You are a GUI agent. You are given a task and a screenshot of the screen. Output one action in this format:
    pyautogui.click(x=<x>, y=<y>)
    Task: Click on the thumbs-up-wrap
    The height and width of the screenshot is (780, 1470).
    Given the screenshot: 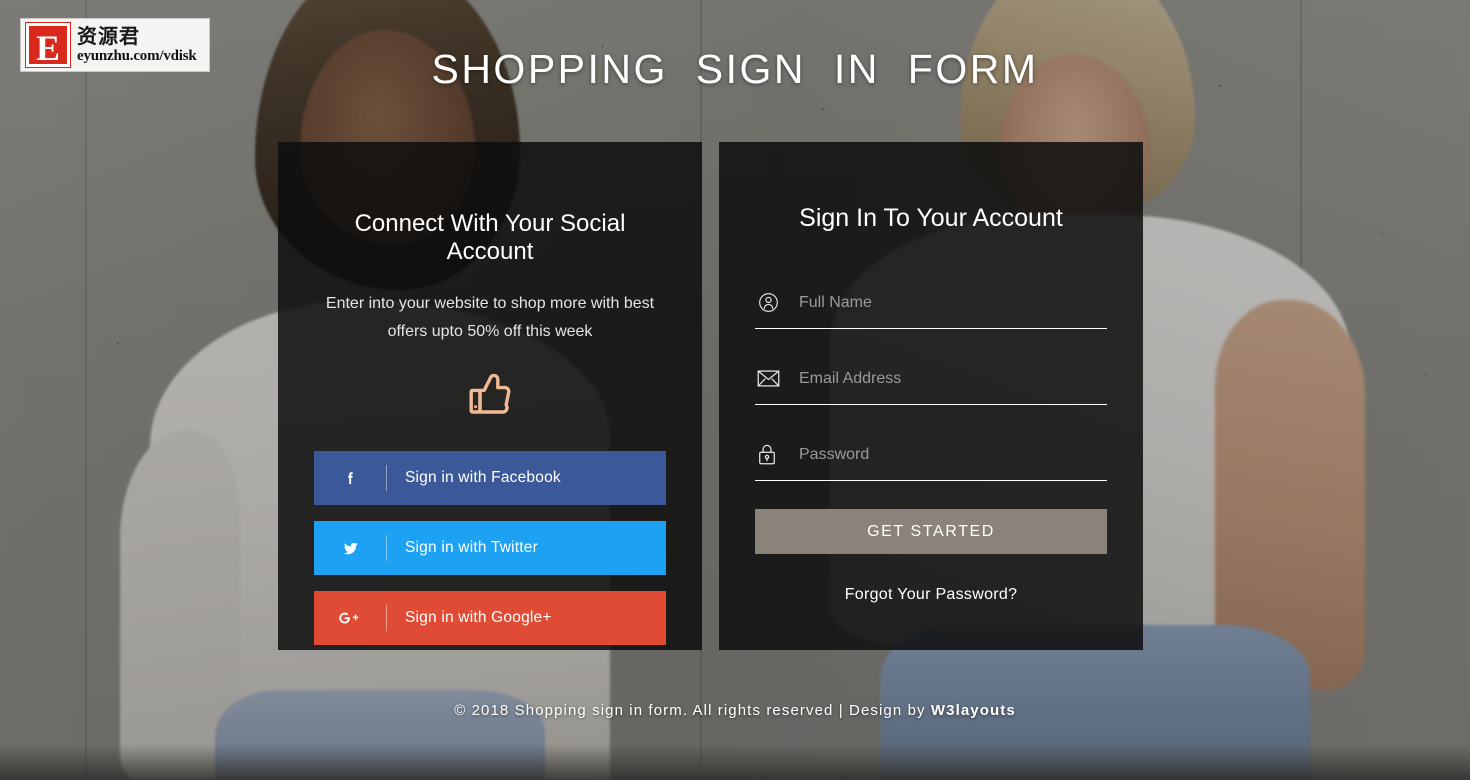 What is the action you would take?
    pyautogui.click(x=490, y=396)
    